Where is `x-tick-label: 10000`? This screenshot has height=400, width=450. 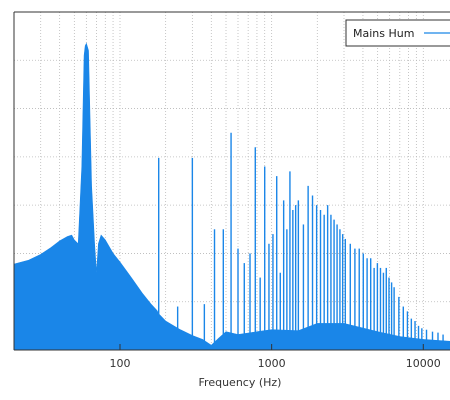
x-tick-label: 10000 is located at coordinates (423, 363).